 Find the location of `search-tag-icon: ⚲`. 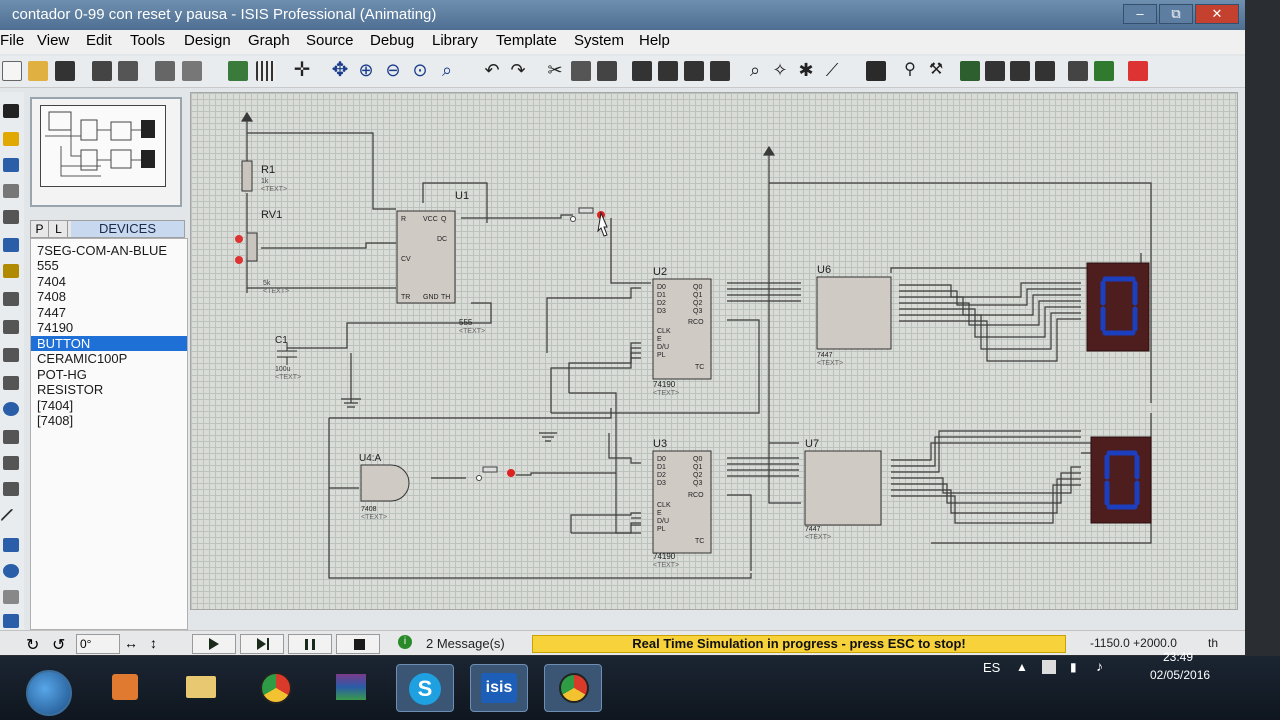

search-tag-icon: ⚲ is located at coordinates (910, 71).